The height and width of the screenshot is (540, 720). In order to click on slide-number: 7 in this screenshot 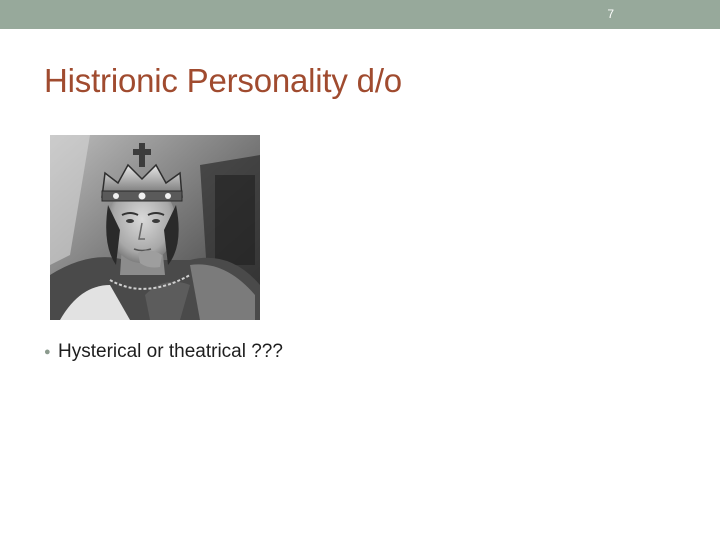, I will do `click(610, 14)`.